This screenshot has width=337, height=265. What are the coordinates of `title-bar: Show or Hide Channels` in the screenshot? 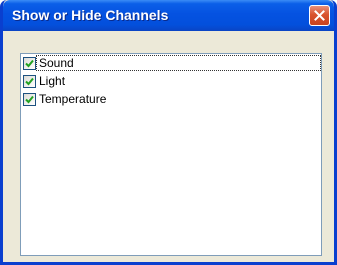 It's located at (168, 15).